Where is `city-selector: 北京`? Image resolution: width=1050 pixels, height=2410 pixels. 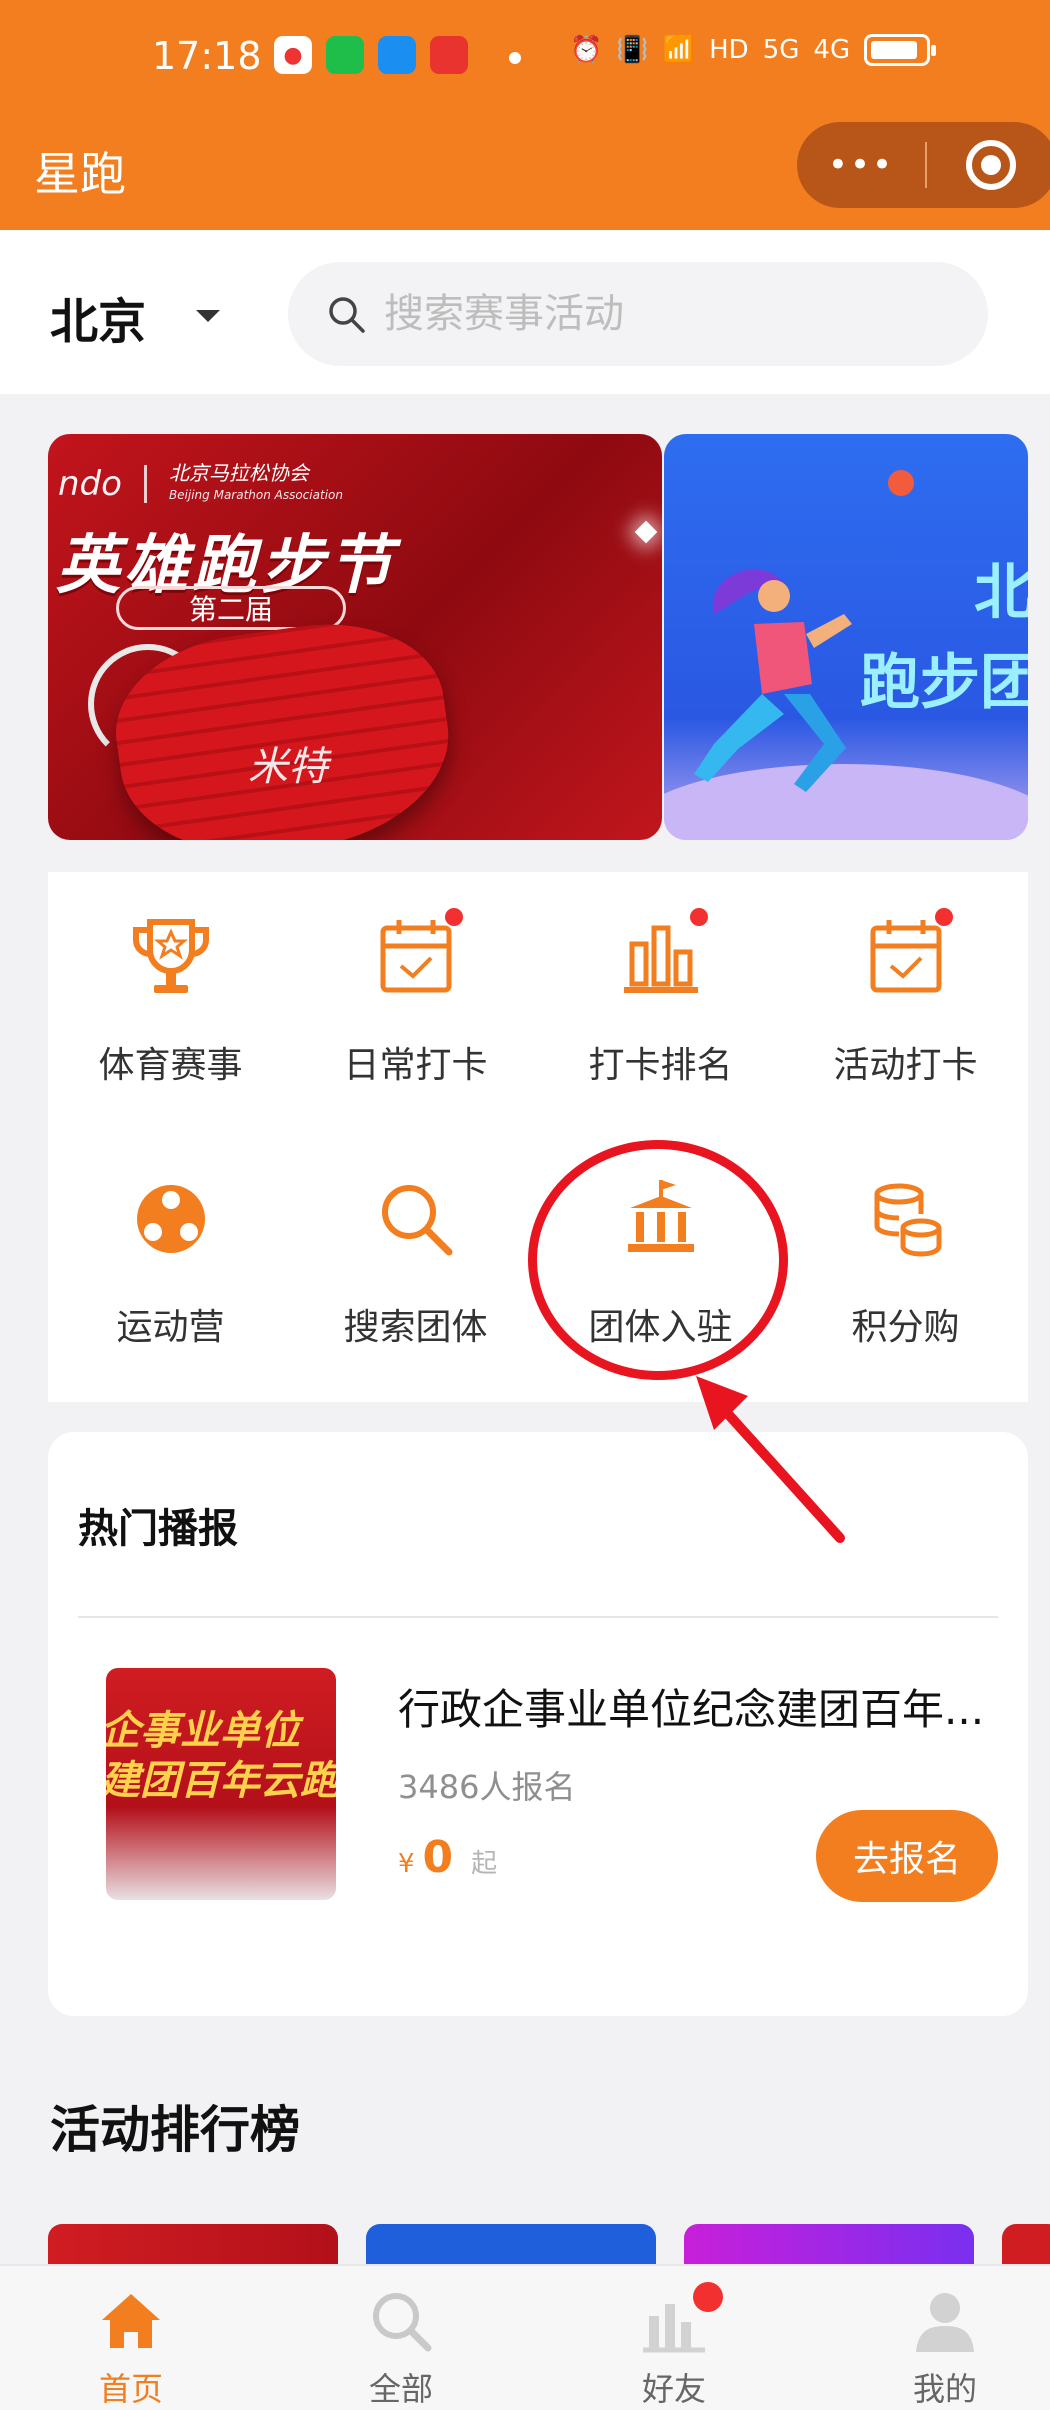
city-selector: 北京 is located at coordinates (98, 317).